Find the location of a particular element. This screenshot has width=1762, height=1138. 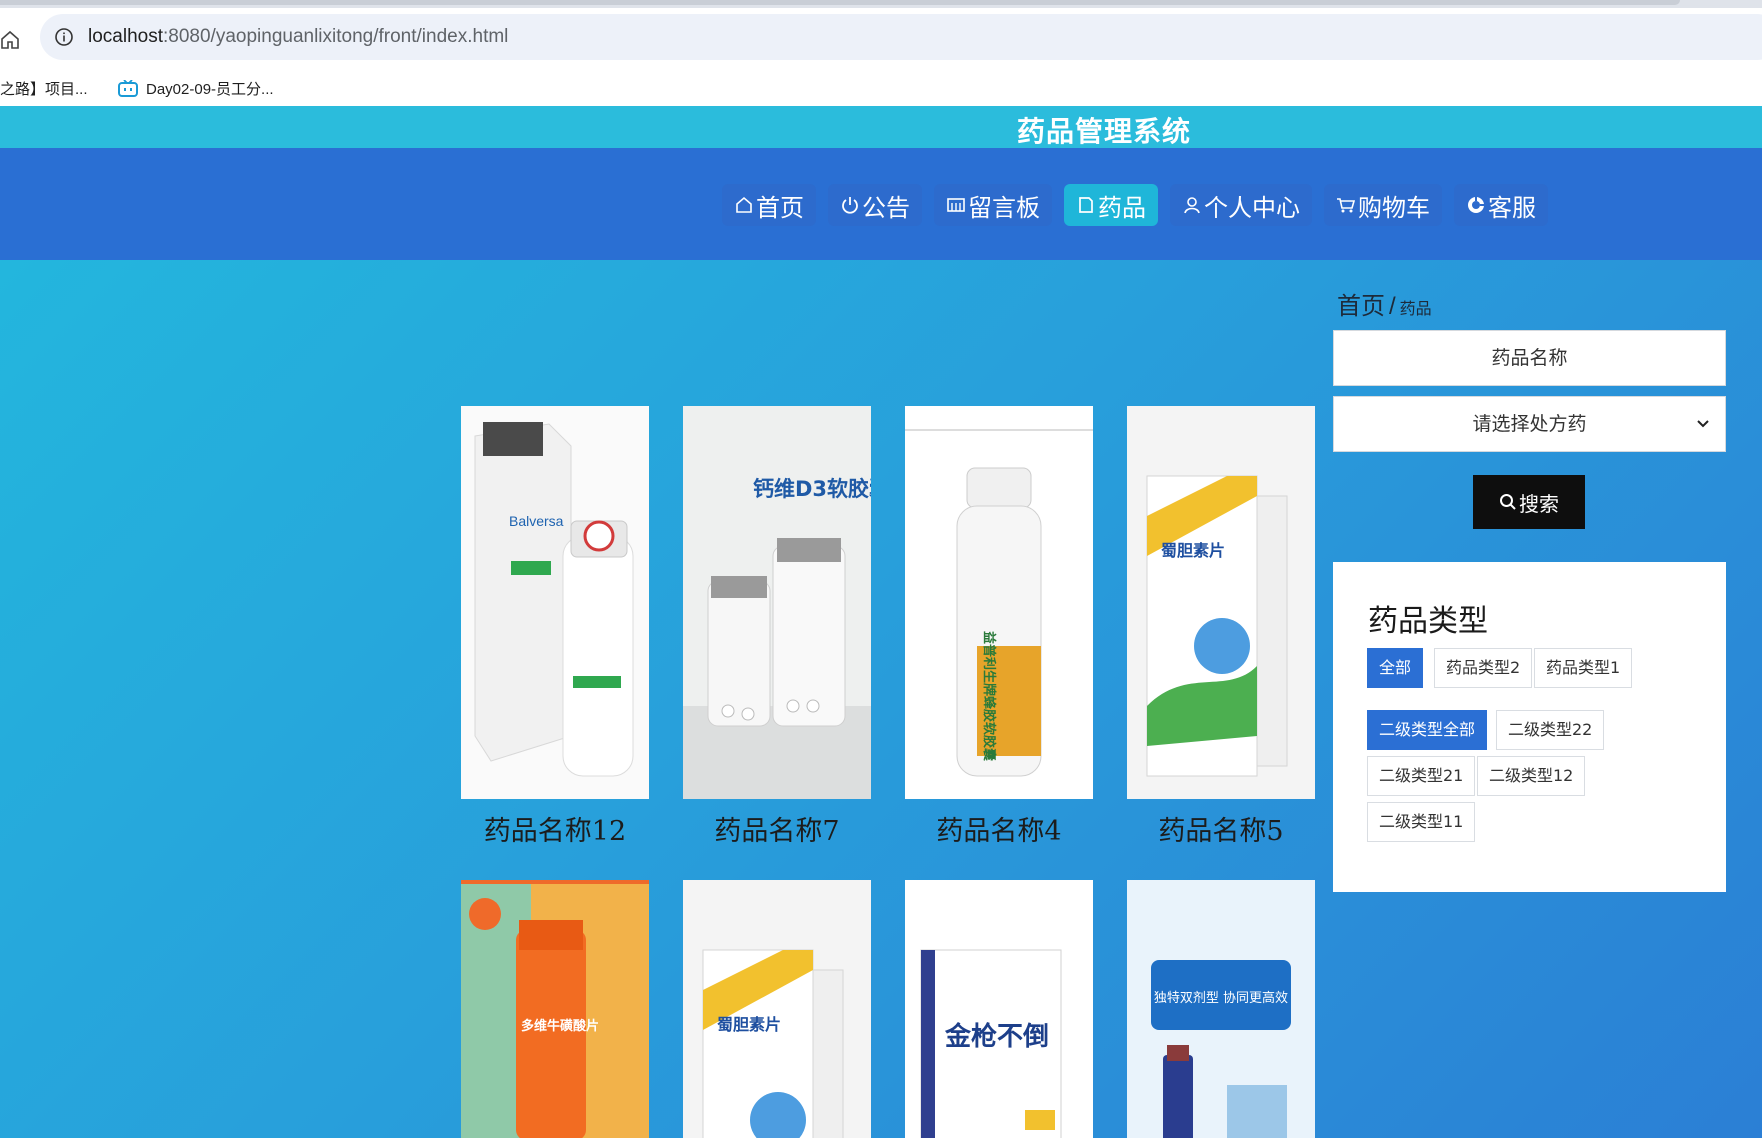

supplement-bottle-image: 益普利生牌蜂胶软胶囊 is located at coordinates (999, 602).